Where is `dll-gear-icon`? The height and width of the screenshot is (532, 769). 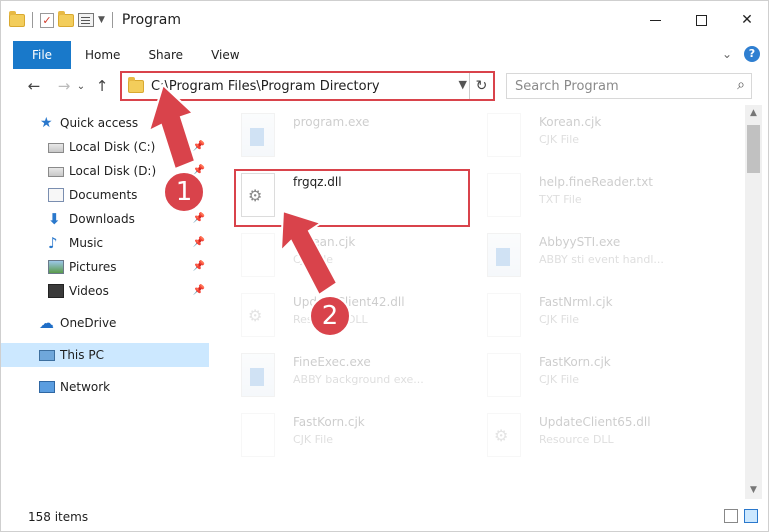 dll-gear-icon is located at coordinates (504, 435).